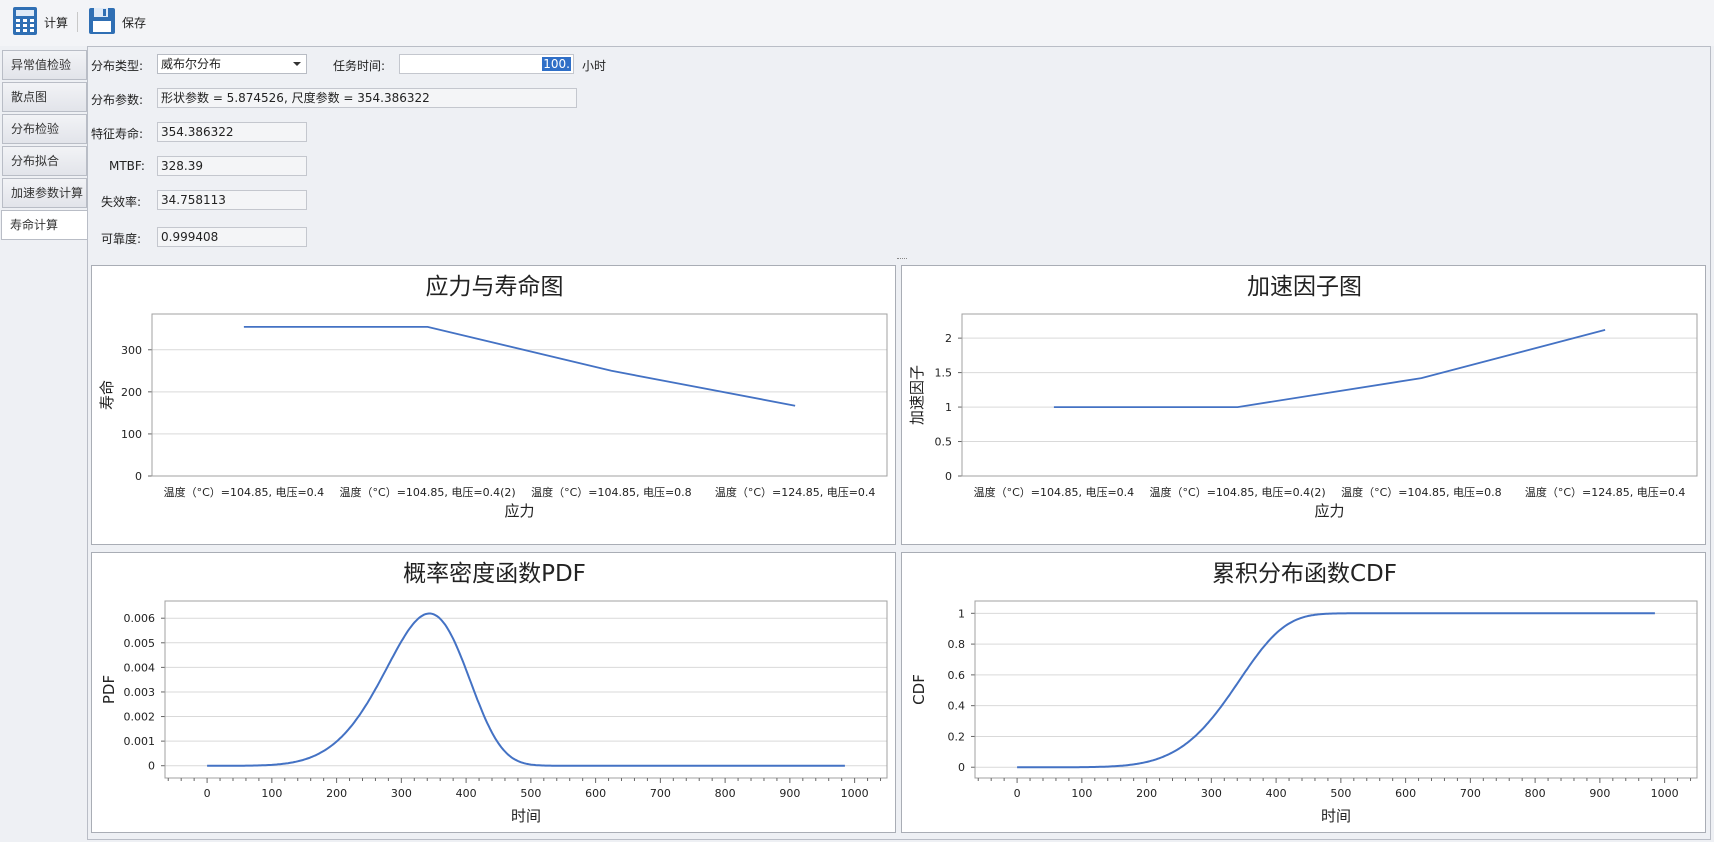 Image resolution: width=1714 pixels, height=842 pixels. Describe the element at coordinates (1304, 574) in the screenshot. I see `chart-title: 累积分布函数CDF` at that location.